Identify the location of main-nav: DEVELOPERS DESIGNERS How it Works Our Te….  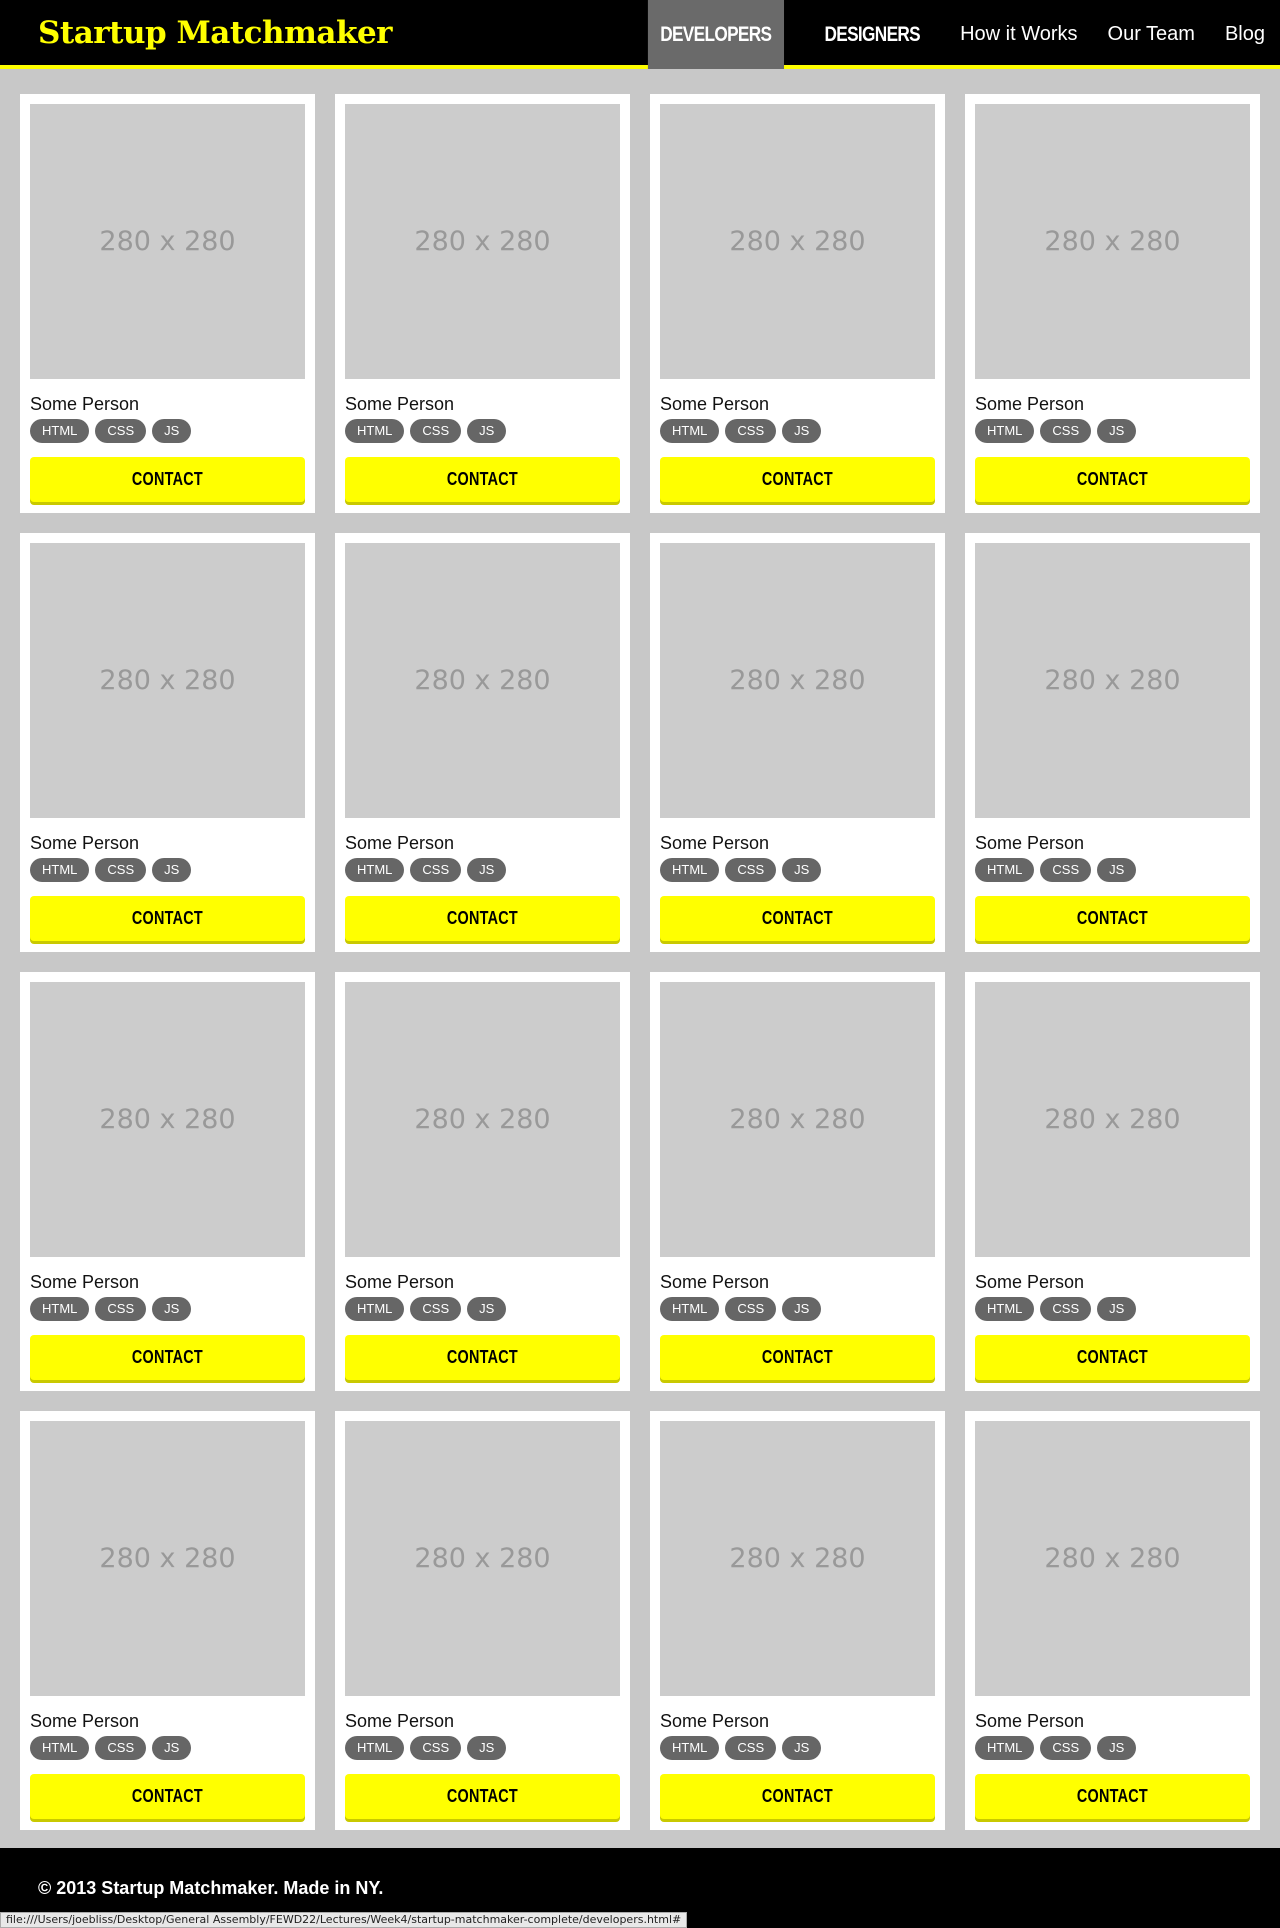
(956, 34).